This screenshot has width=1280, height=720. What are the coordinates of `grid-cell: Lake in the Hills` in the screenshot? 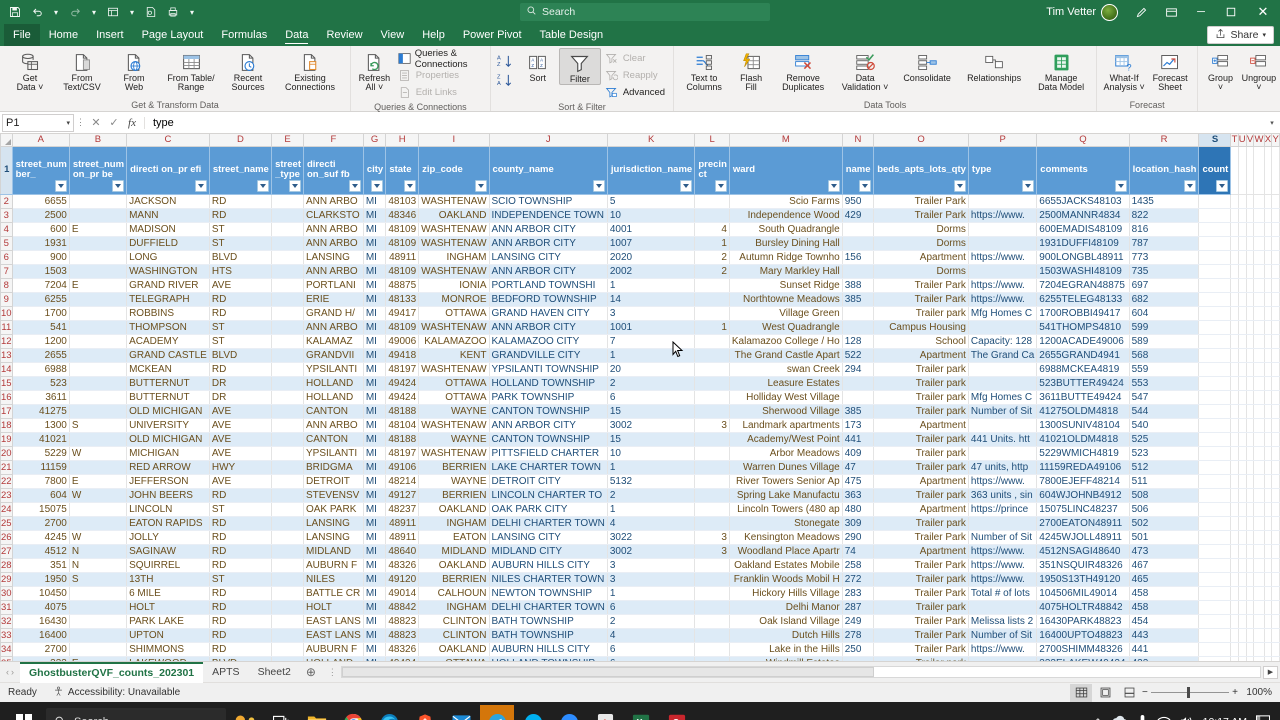 It's located at (786, 649).